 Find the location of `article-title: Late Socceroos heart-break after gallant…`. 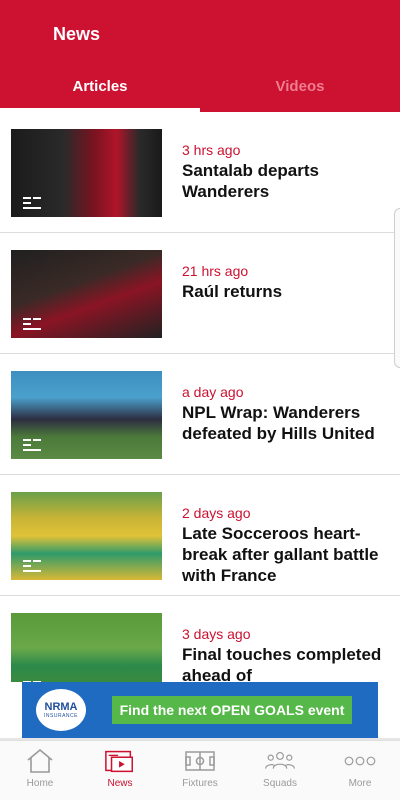

article-title: Late Socceroos heart-break after gallant… is located at coordinates (280, 554).